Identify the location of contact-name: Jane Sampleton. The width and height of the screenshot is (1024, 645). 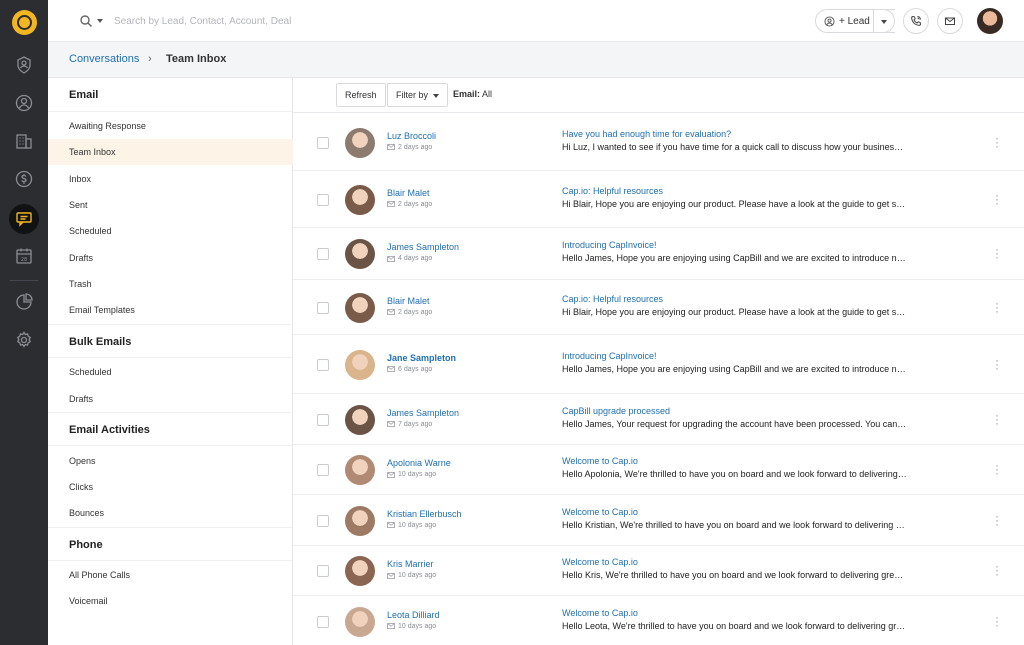
(421, 358).